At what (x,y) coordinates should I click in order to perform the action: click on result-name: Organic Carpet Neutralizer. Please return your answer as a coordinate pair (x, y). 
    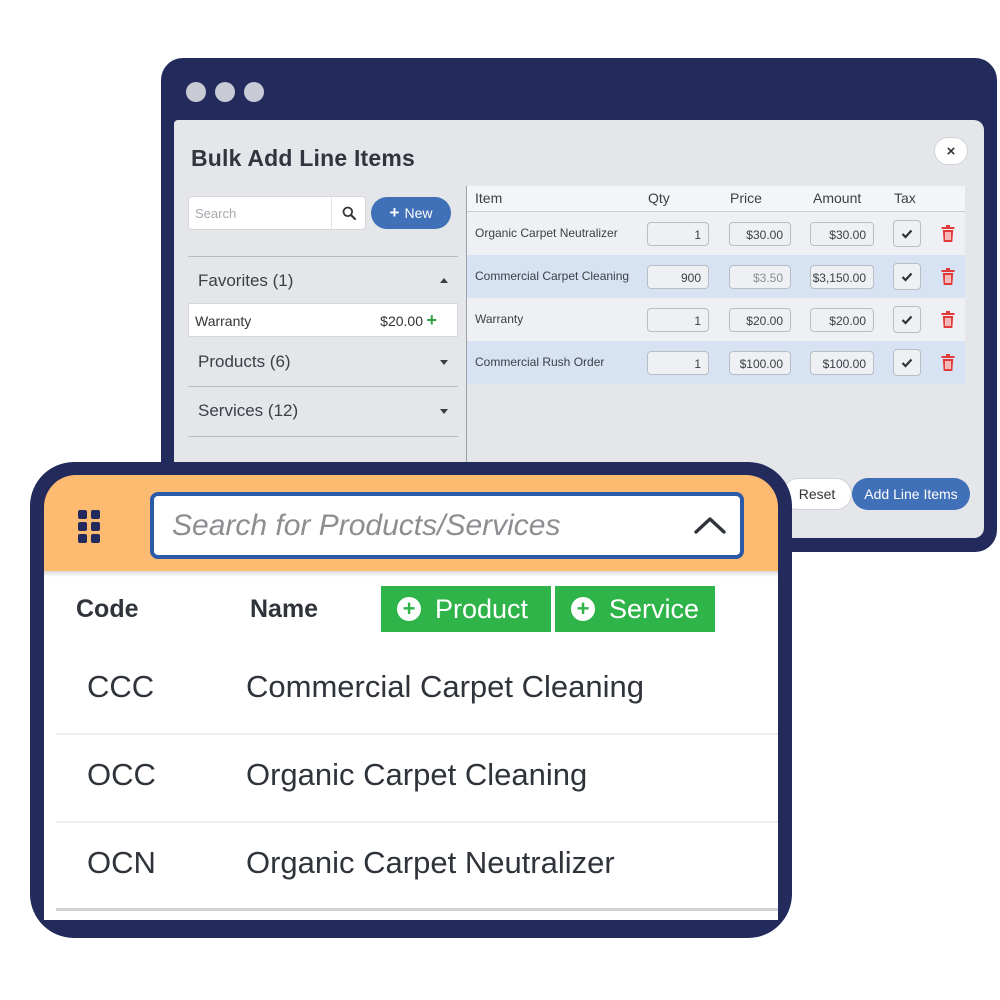
    Looking at the image, I should click on (430, 862).